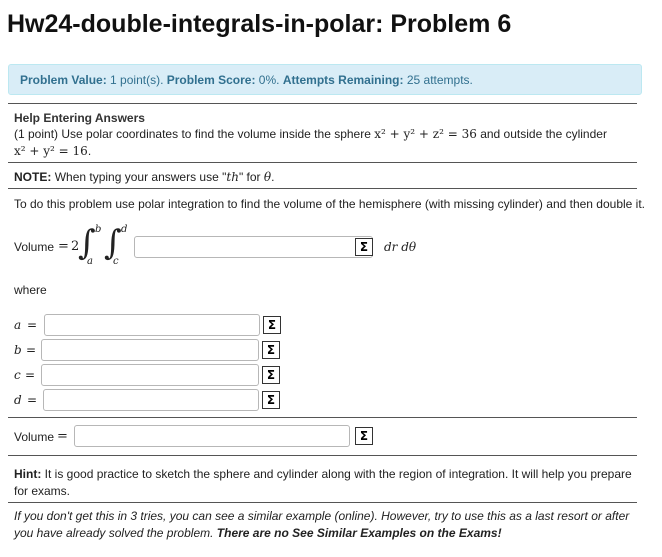 This screenshot has height=557, width=662. I want to click on var-c-eq: =, so click(30, 375).